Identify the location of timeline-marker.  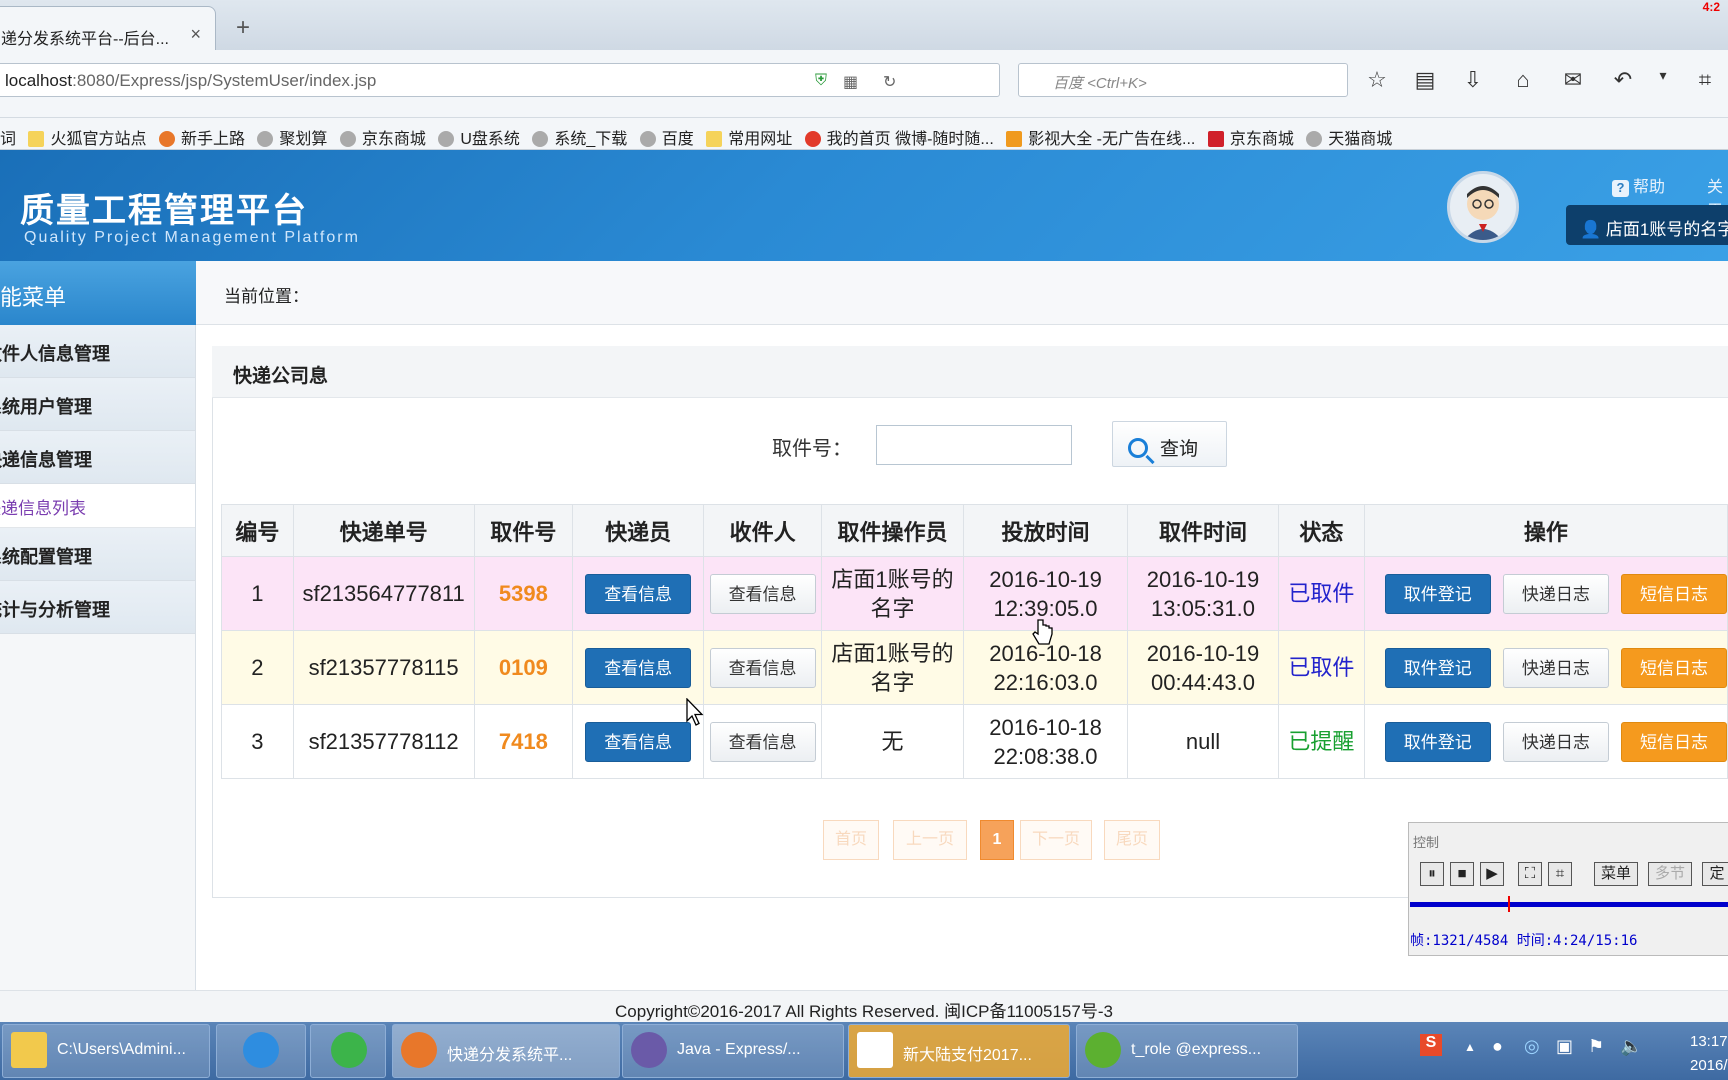
(1509, 904).